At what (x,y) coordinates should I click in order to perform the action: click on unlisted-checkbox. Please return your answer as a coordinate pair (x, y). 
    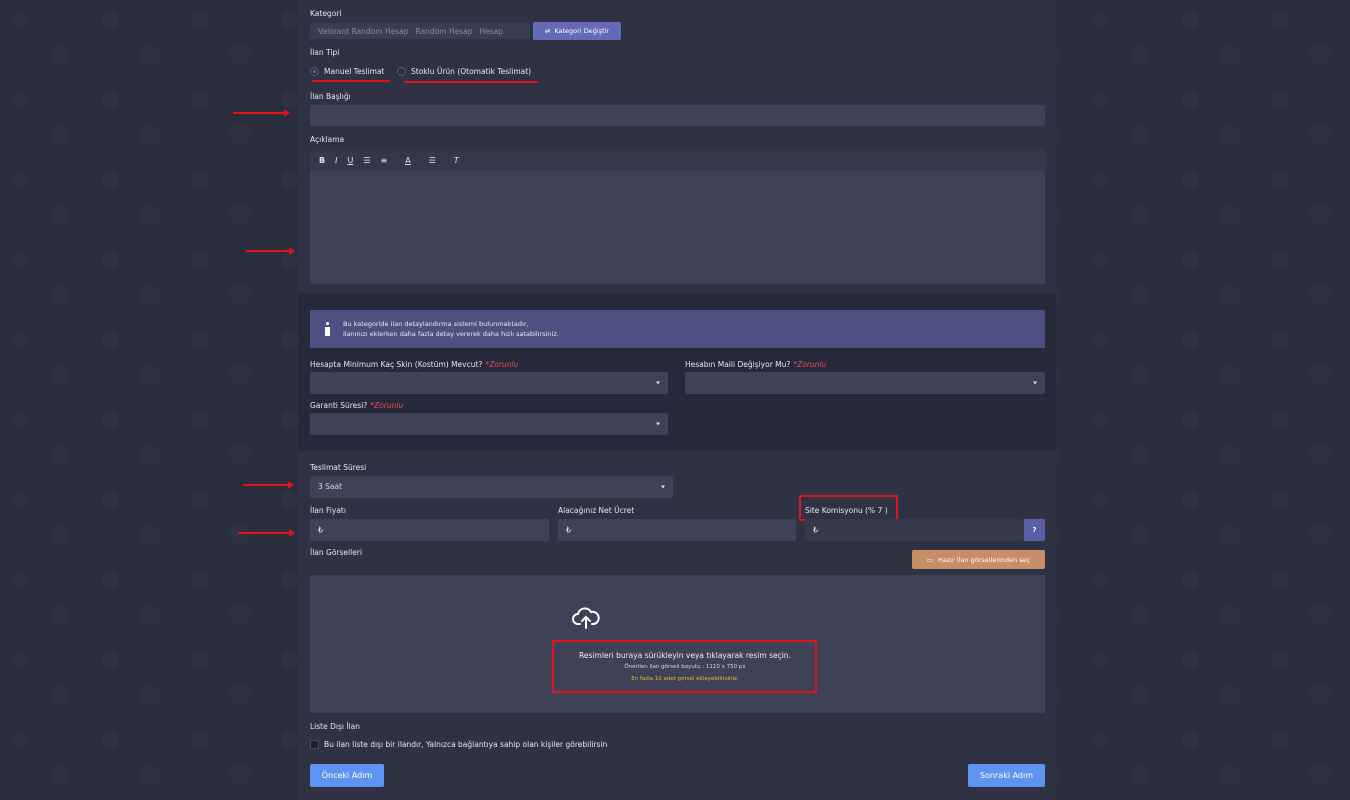
    Looking at the image, I should click on (314, 744).